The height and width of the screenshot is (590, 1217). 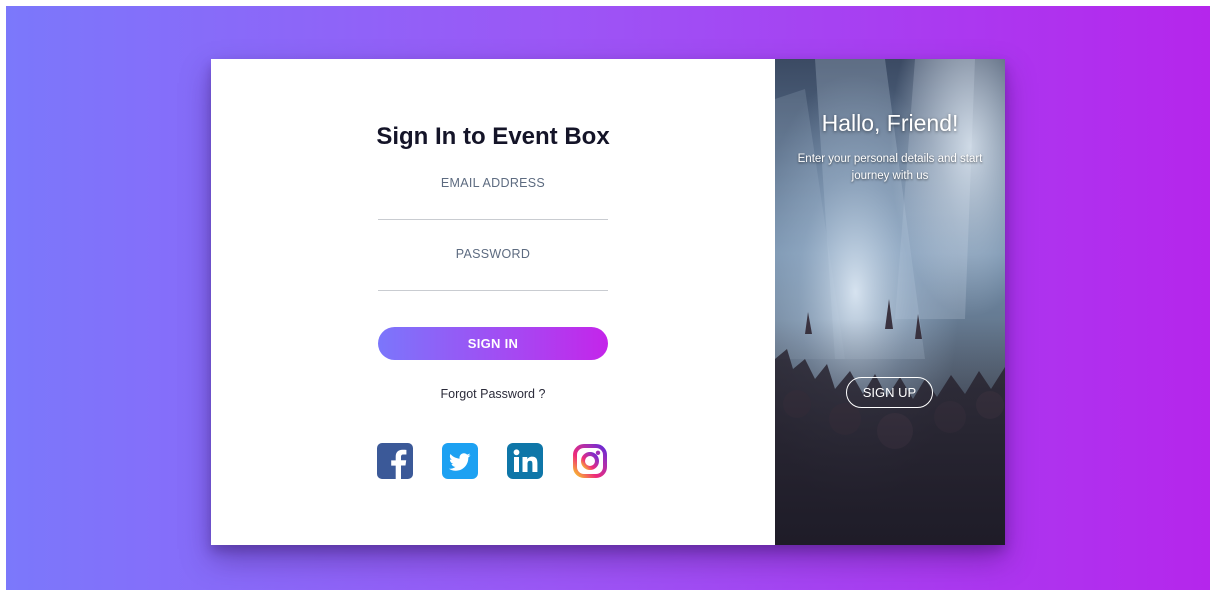 I want to click on linkedin-icon, so click(x=525, y=461).